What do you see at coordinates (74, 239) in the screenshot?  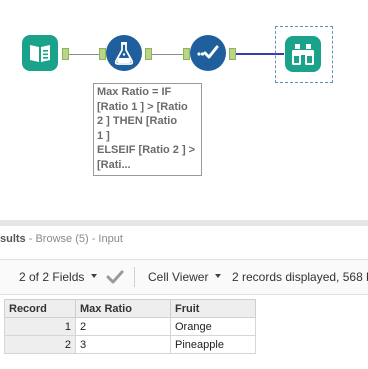 I see `results-title-rest: - Browse (5) - Input` at bounding box center [74, 239].